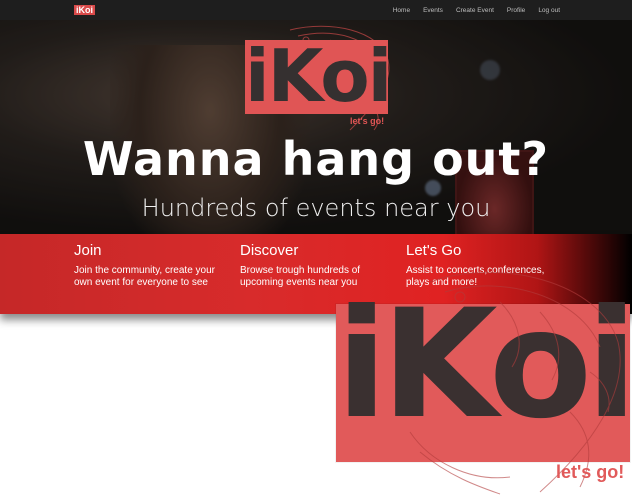 The height and width of the screenshot is (500, 632). I want to click on hero-subheadline: Hundreds of events near you, so click(316, 208).